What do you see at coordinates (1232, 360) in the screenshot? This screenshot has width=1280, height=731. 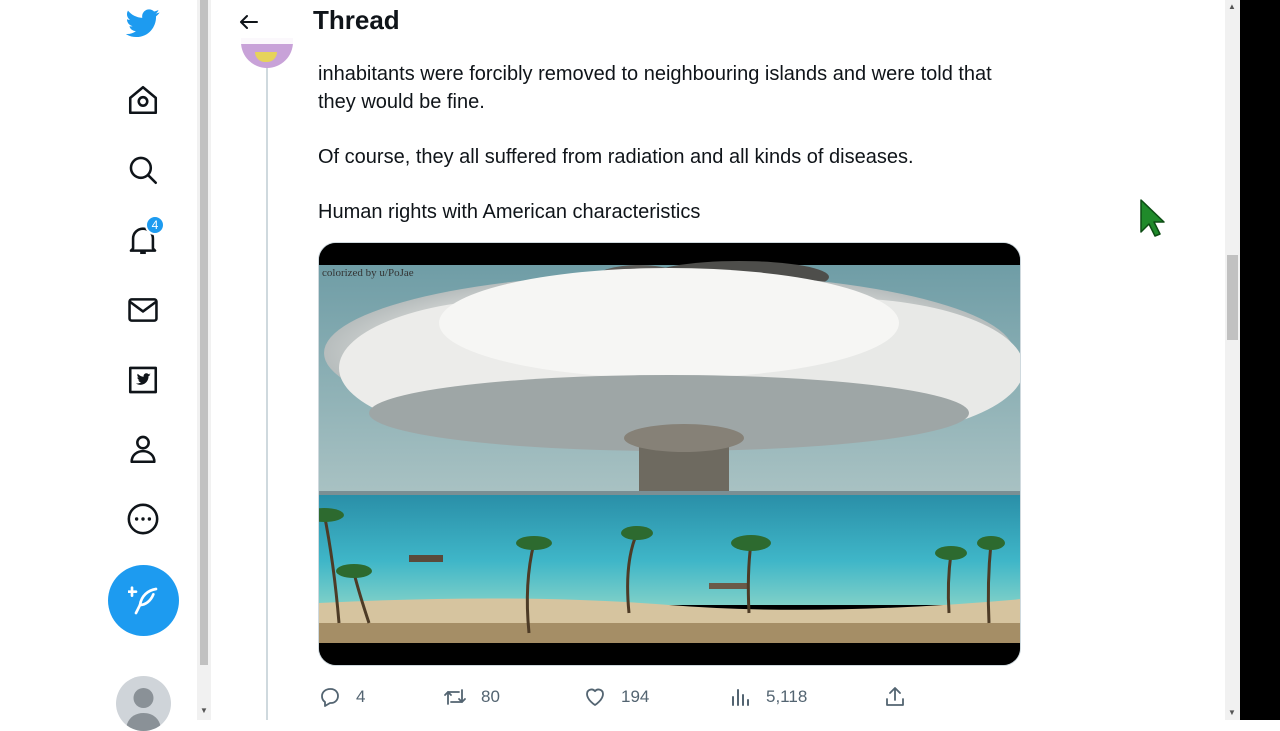 I see `page-scrollbar` at bounding box center [1232, 360].